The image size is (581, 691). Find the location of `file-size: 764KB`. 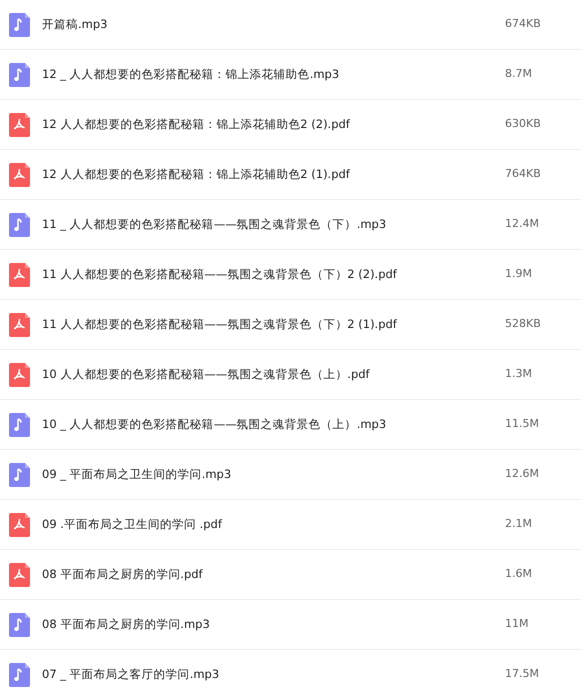

file-size: 764KB is located at coordinates (523, 174).